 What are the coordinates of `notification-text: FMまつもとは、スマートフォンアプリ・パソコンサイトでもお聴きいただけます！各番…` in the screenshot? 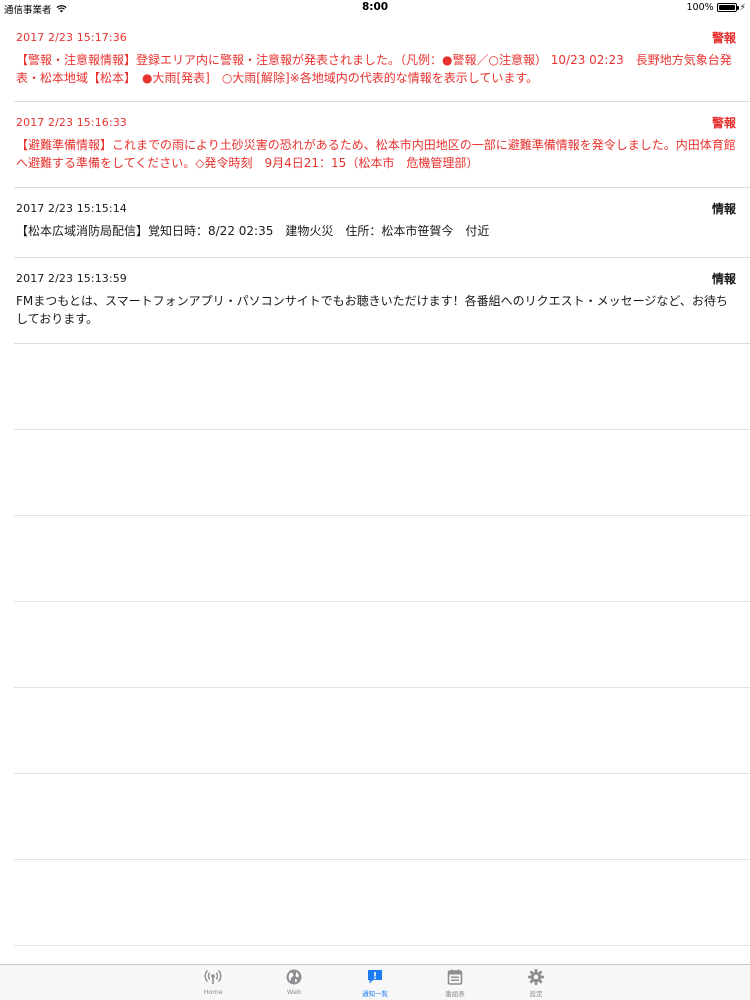 It's located at (372, 310).